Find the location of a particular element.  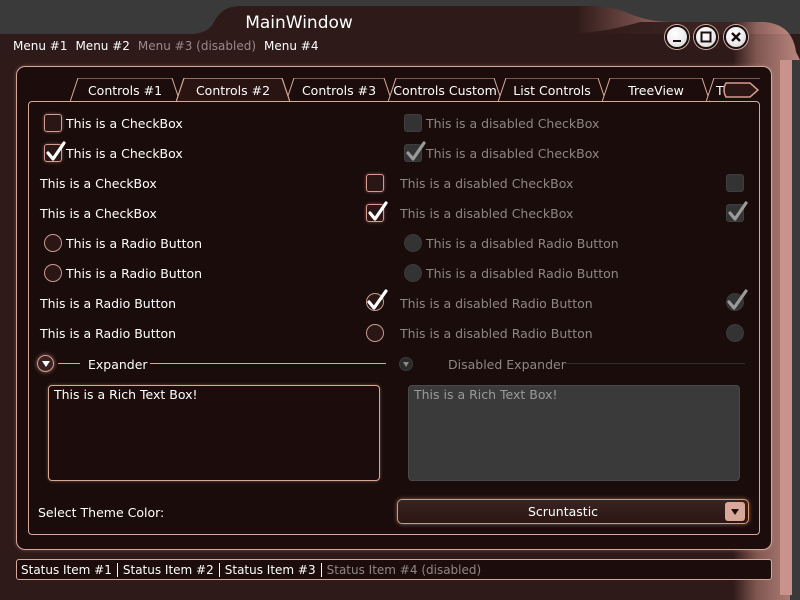

expander-label: Expander is located at coordinates (118, 364).